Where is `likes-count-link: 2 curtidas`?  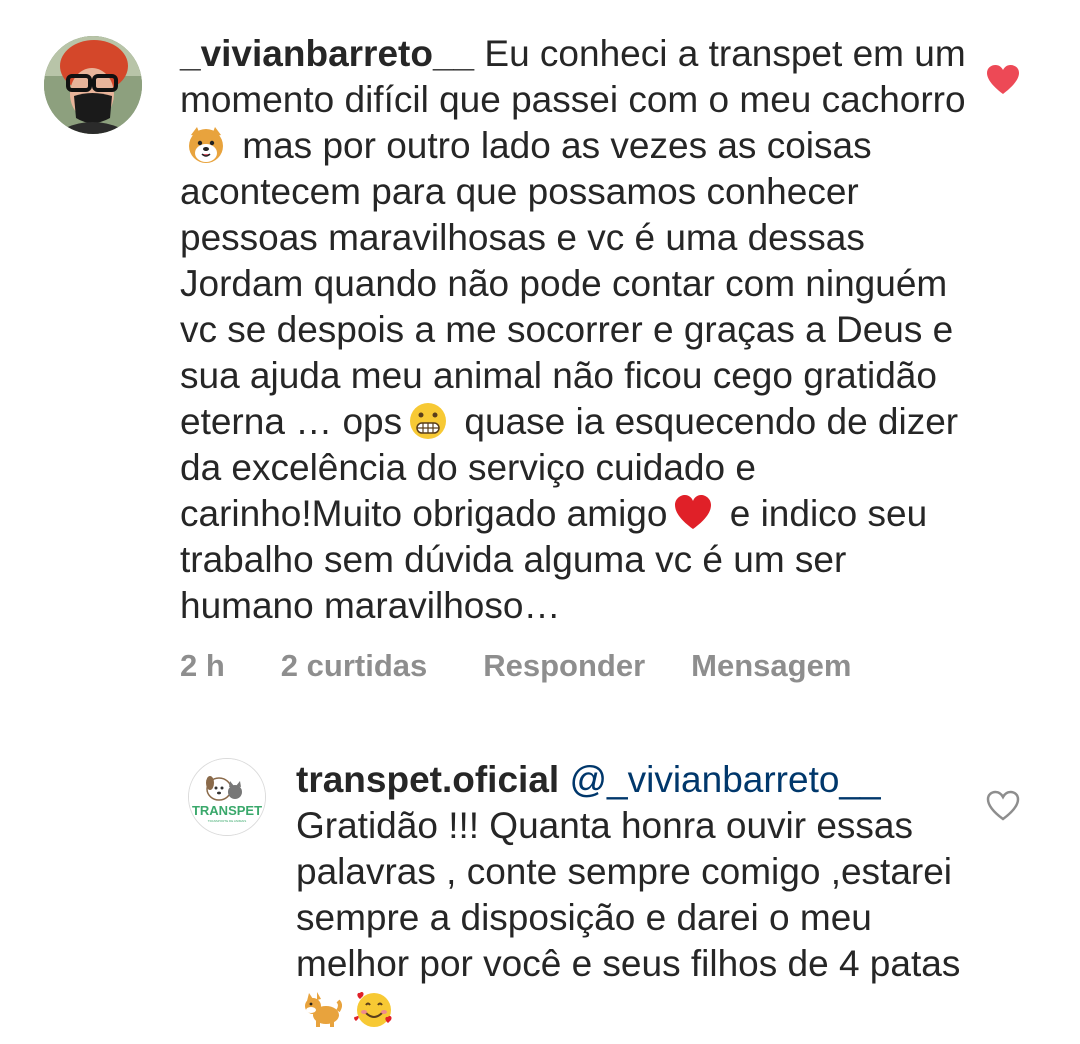 likes-count-link: 2 curtidas is located at coordinates (354, 666).